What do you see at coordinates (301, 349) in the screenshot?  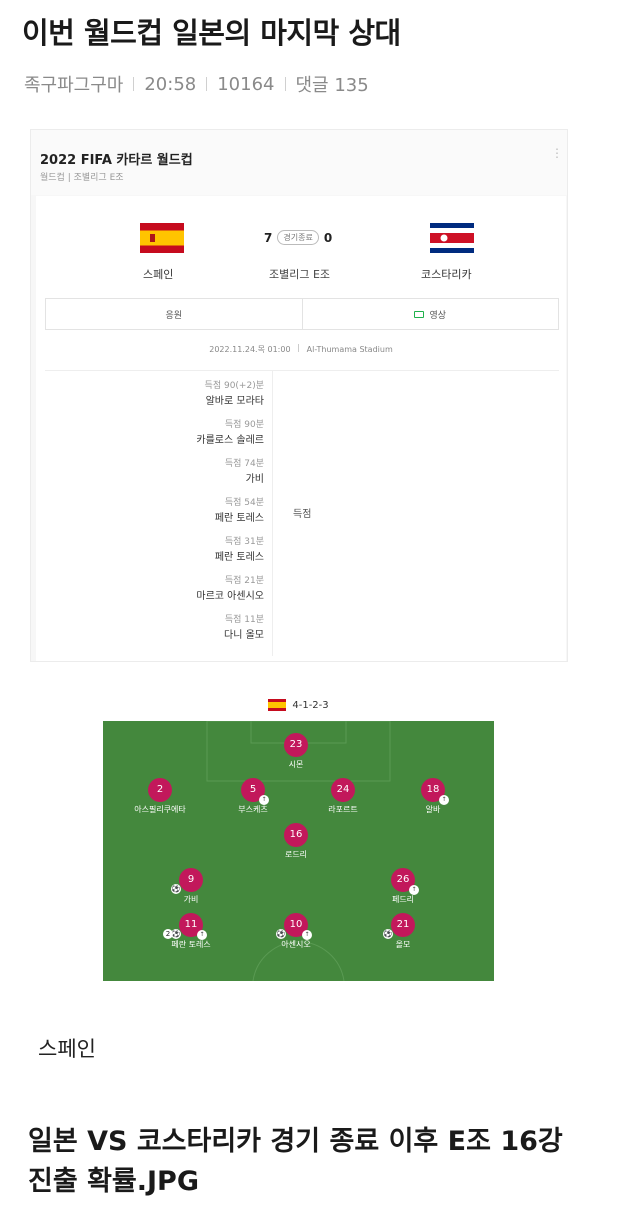 I see `match-dateline: 2022.11.24.목 01:00 Al-Thumama Stadium` at bounding box center [301, 349].